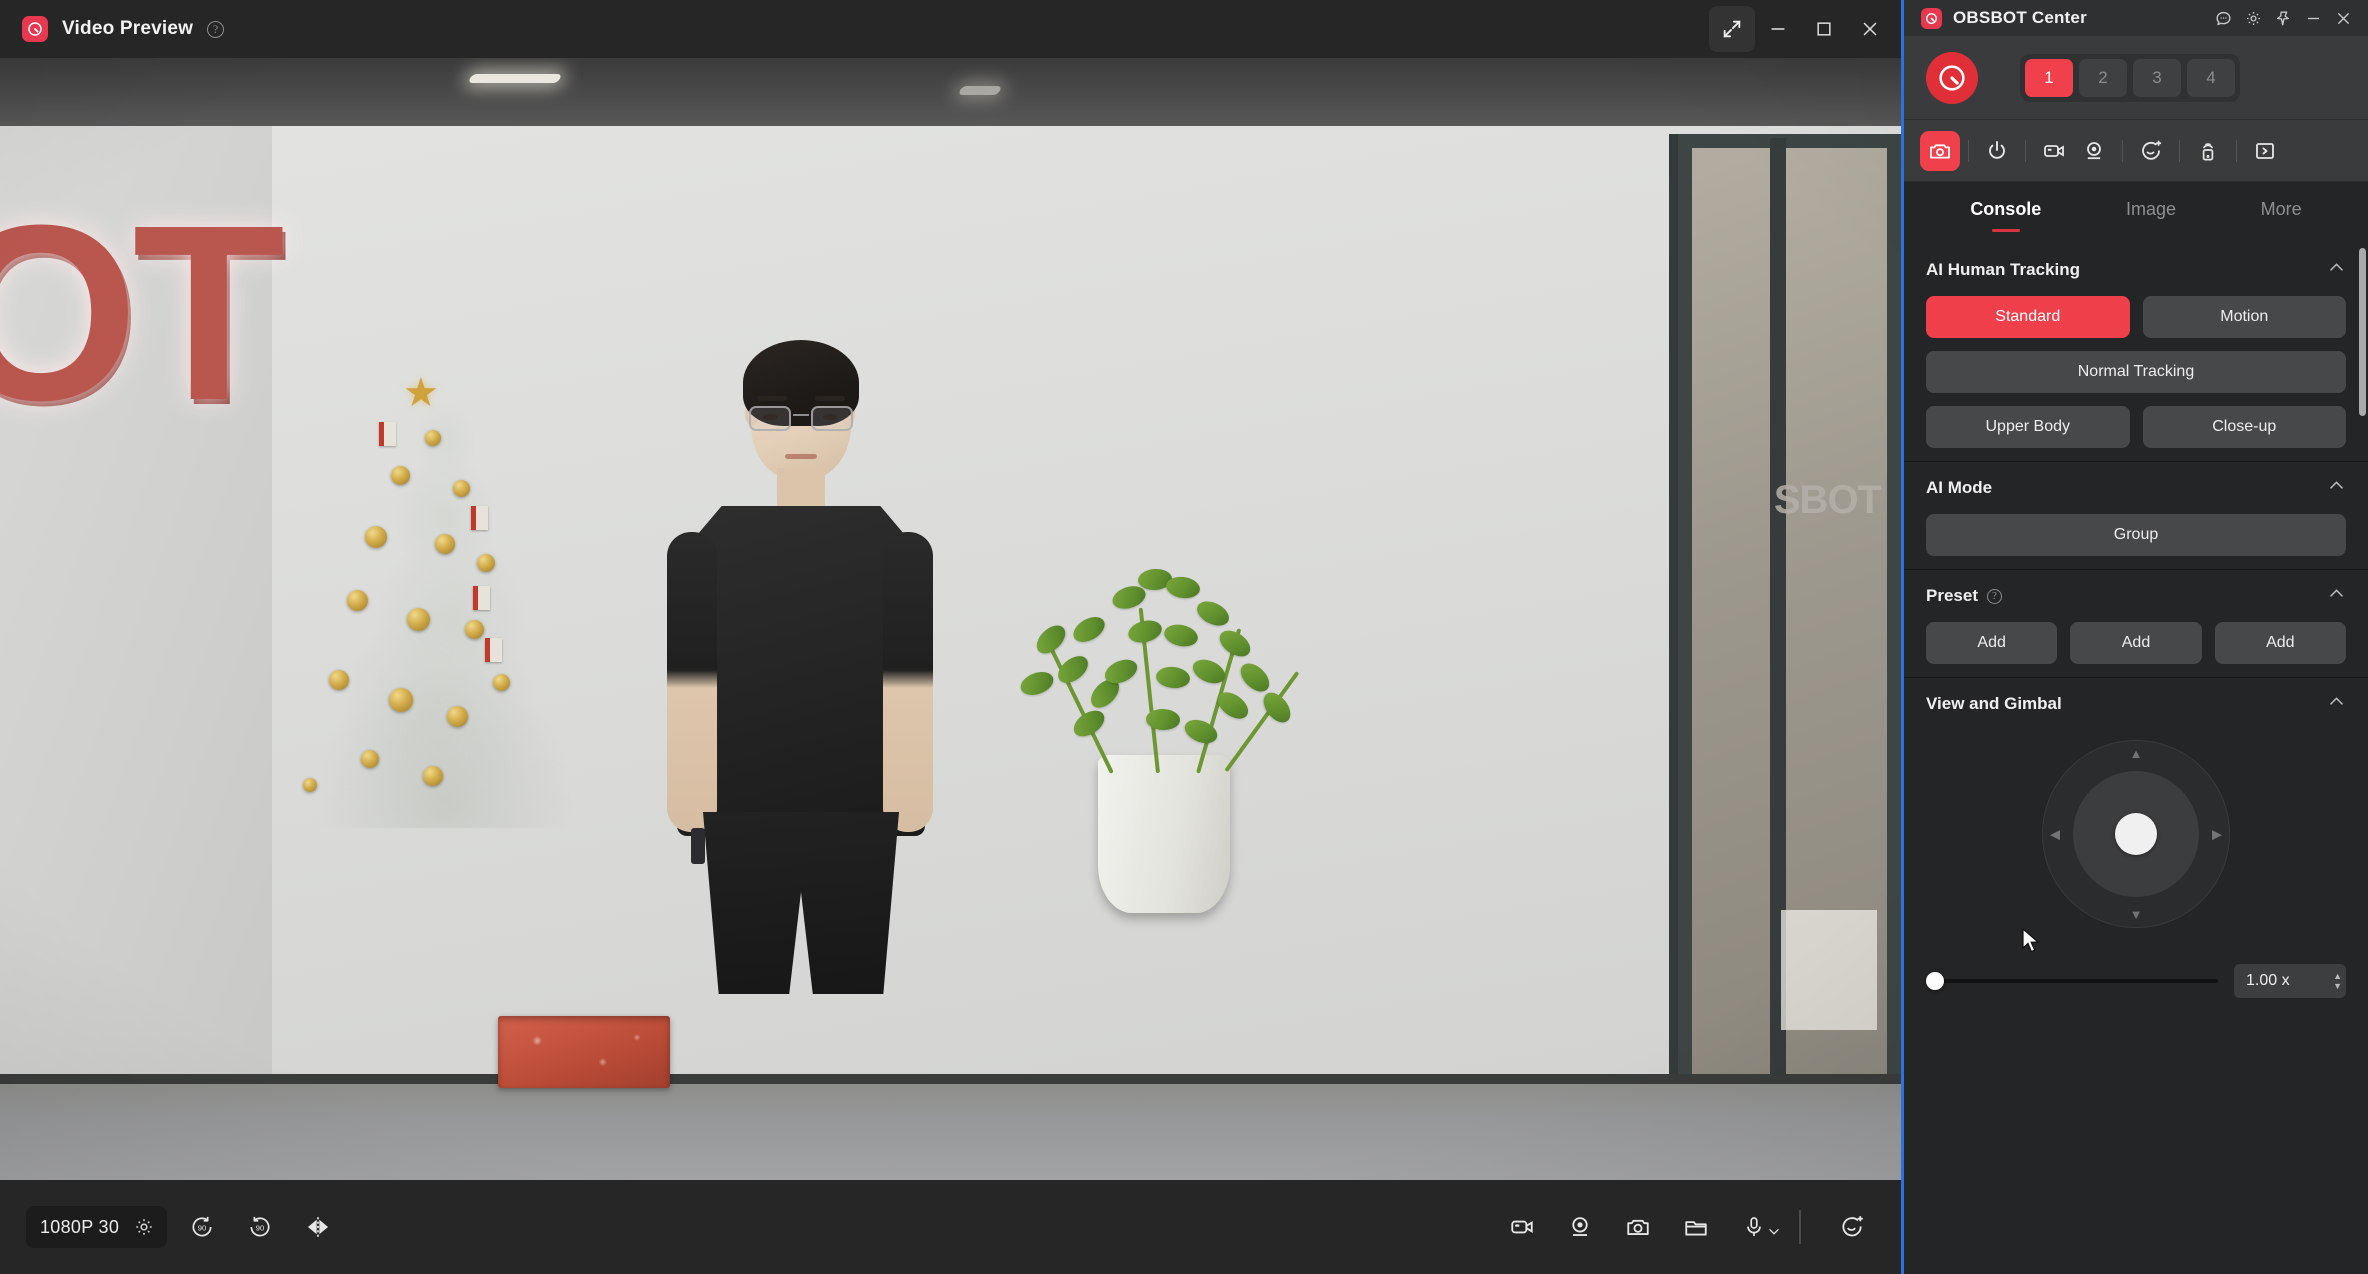  Describe the element at coordinates (1732, 29) in the screenshot. I see `fullscreen-expand-button` at that location.